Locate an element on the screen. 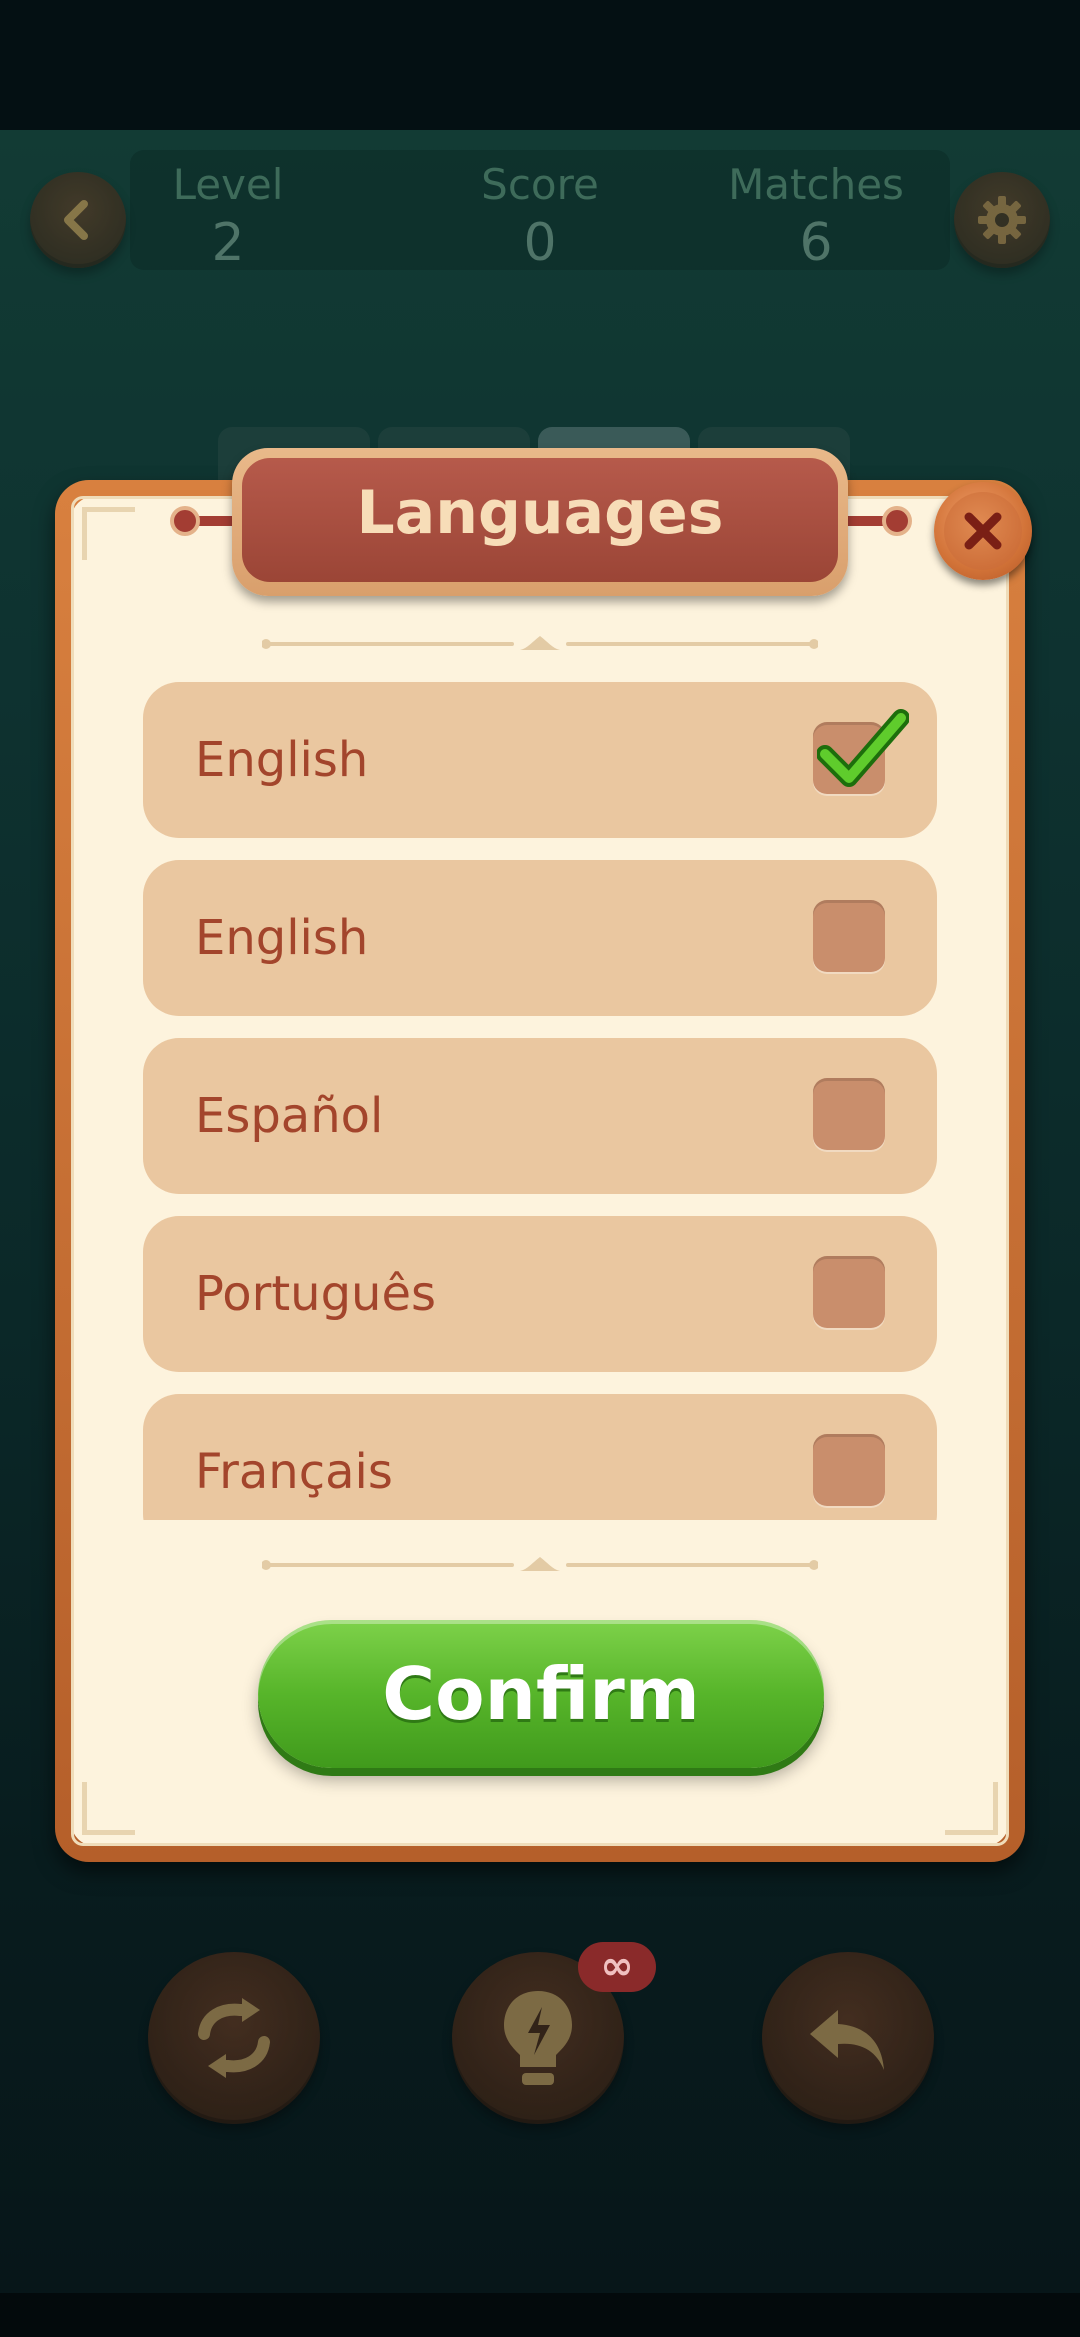 This screenshot has width=1080, height=2337. language-option: Português is located at coordinates (540, 1294).